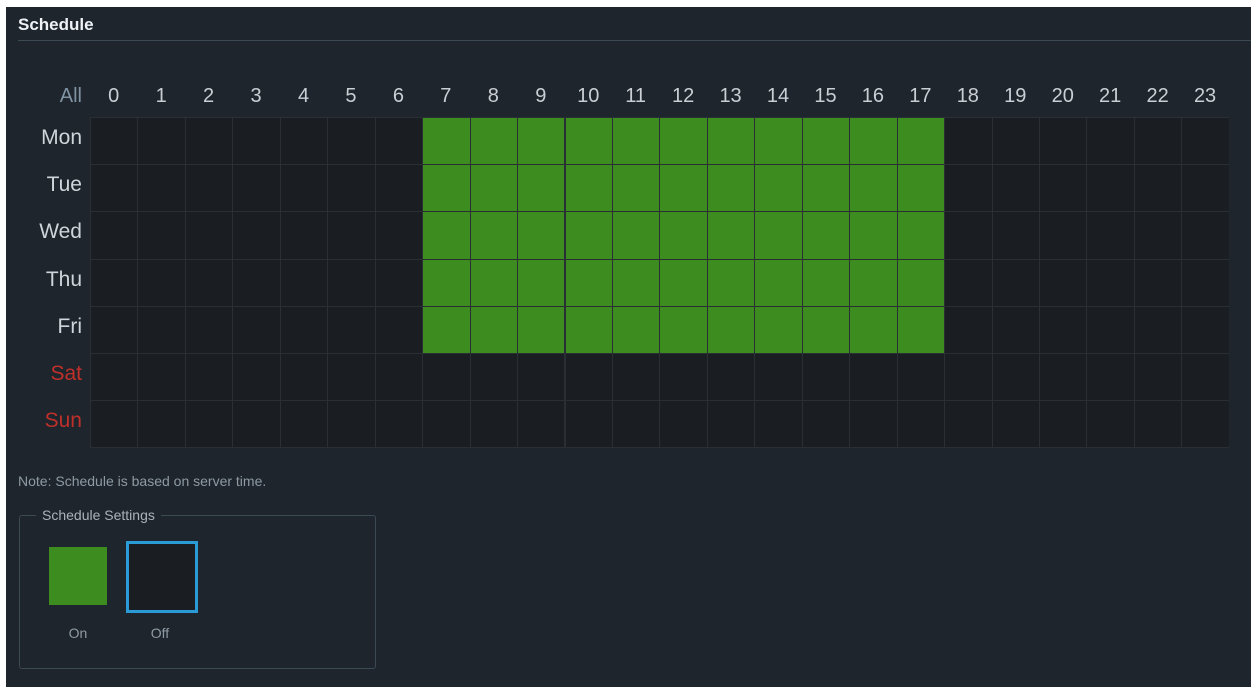 The height and width of the screenshot is (689, 1251). What do you see at coordinates (303, 96) in the screenshot?
I see `hour-header-4: 4` at bounding box center [303, 96].